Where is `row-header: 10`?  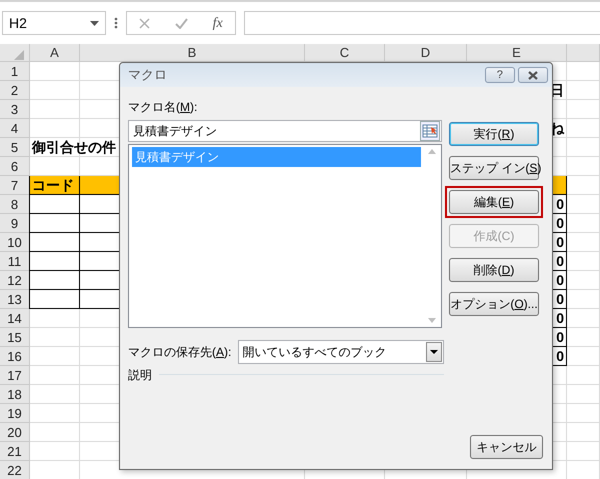 row-header: 10 is located at coordinates (15, 242).